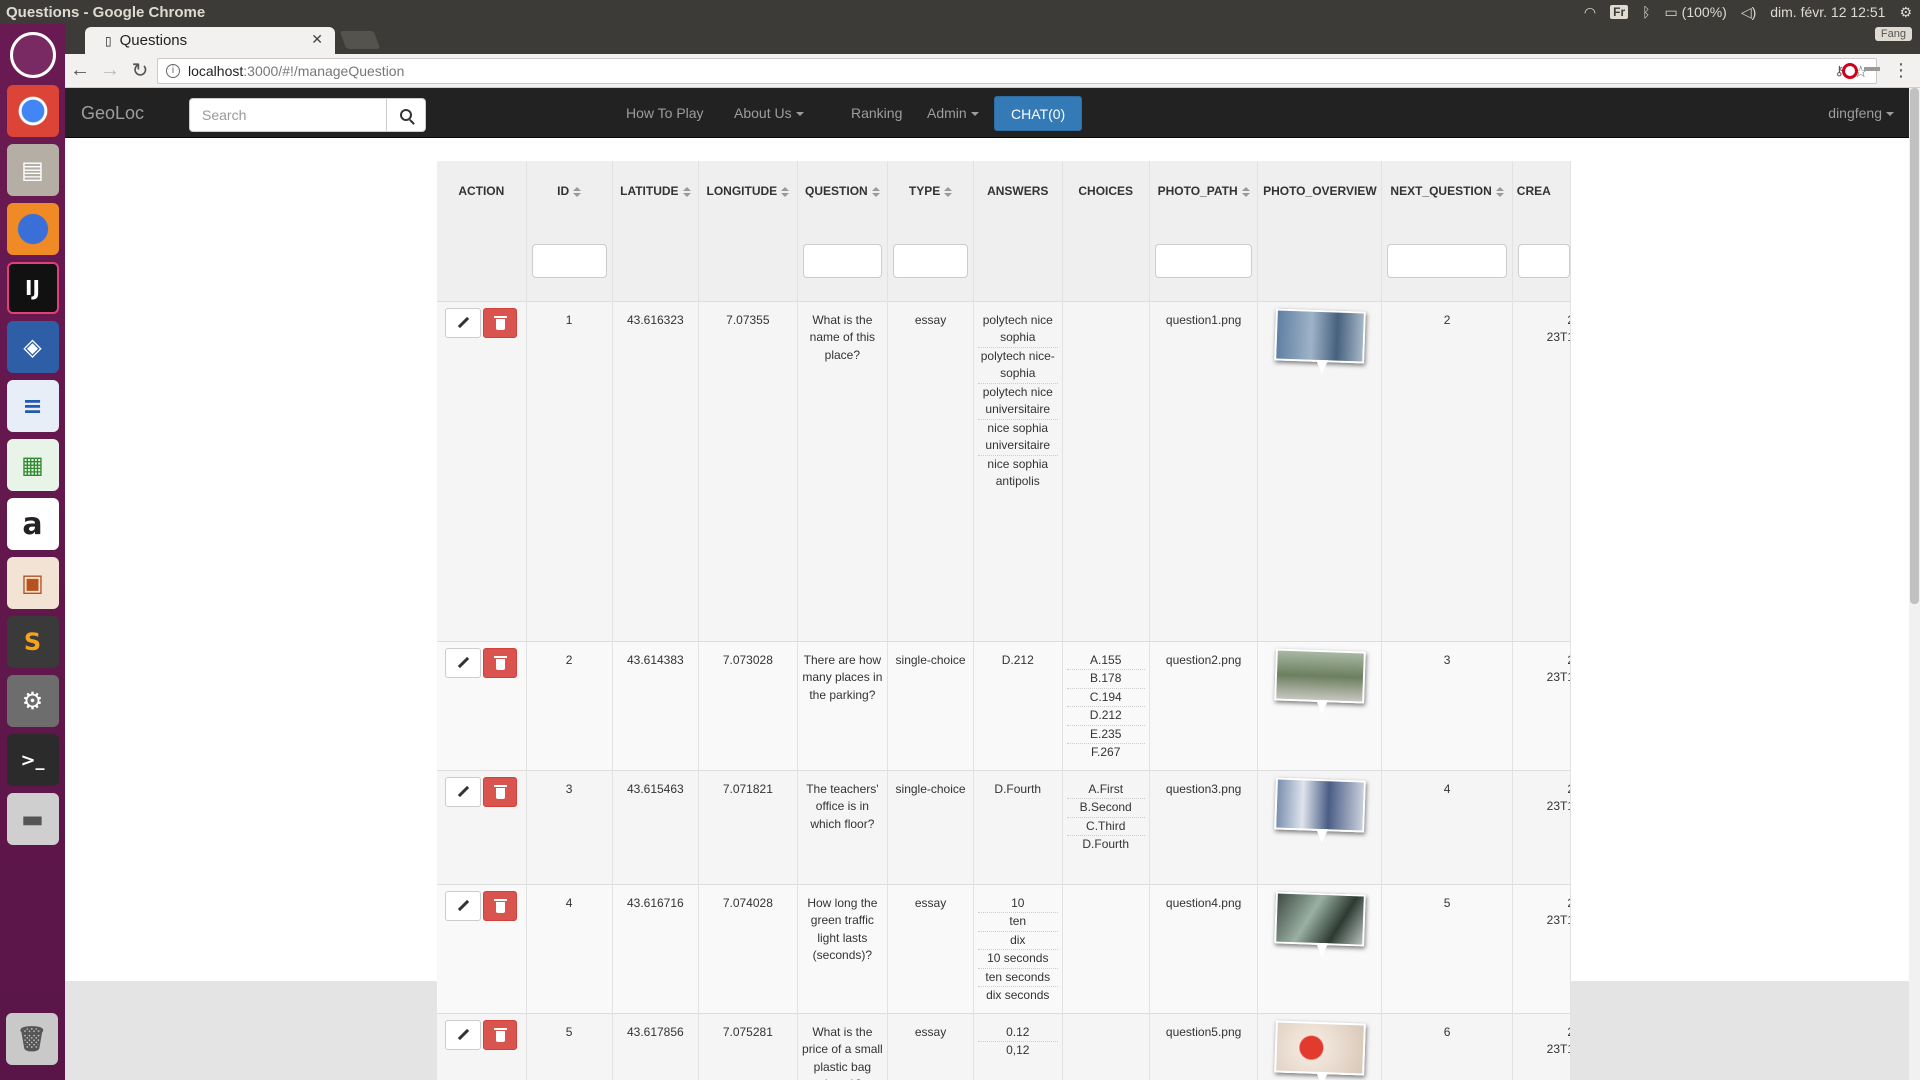 Image resolution: width=1920 pixels, height=1080 pixels. Describe the element at coordinates (1619, 12) in the screenshot. I see `keyboard-layout-indicator: Fr` at that location.